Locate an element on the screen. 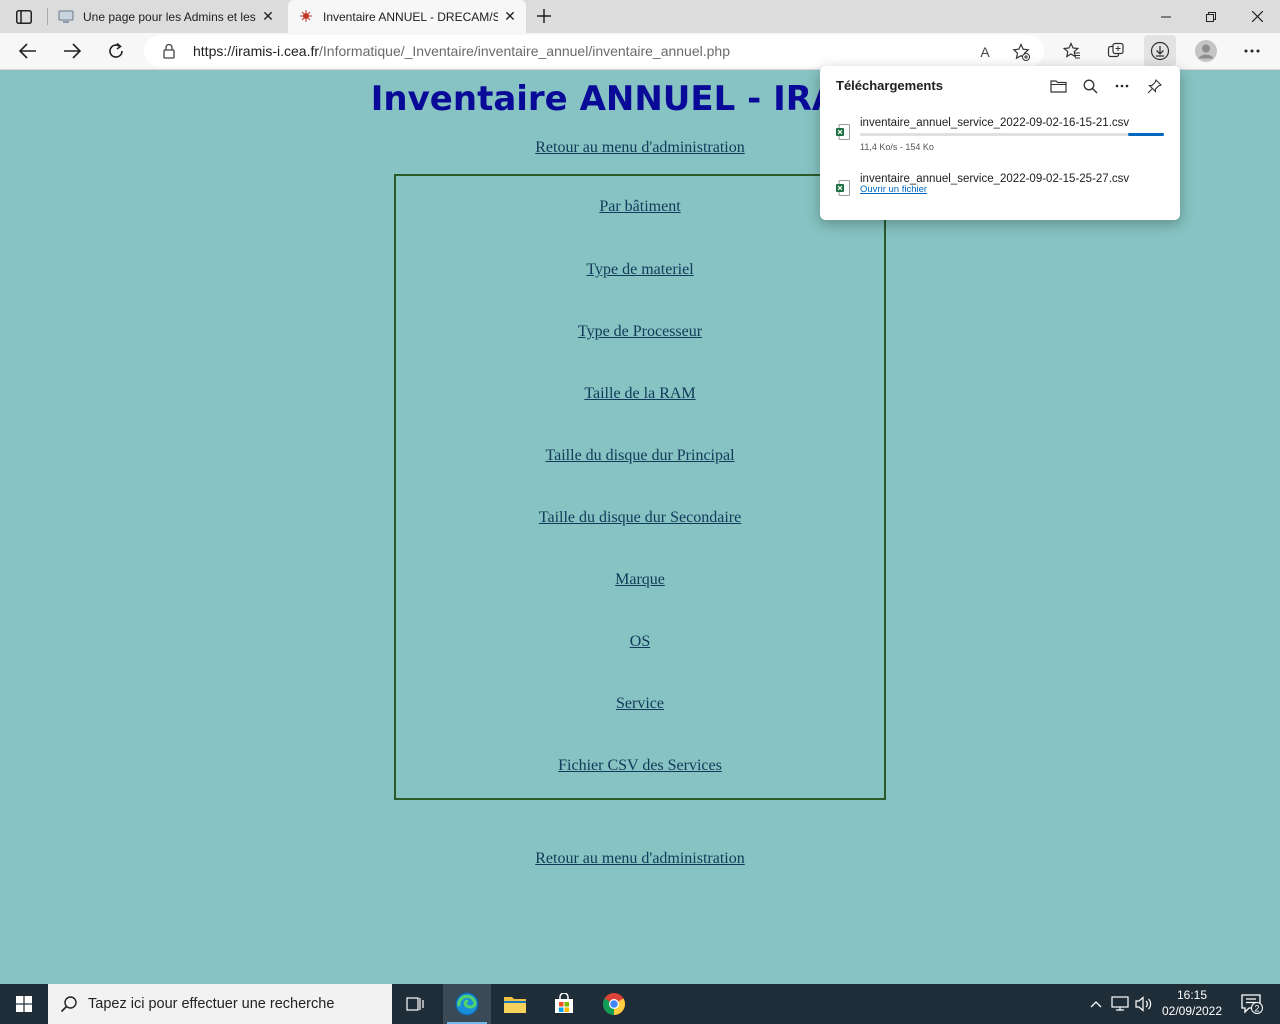  menu-item: Marque is located at coordinates (640, 580).